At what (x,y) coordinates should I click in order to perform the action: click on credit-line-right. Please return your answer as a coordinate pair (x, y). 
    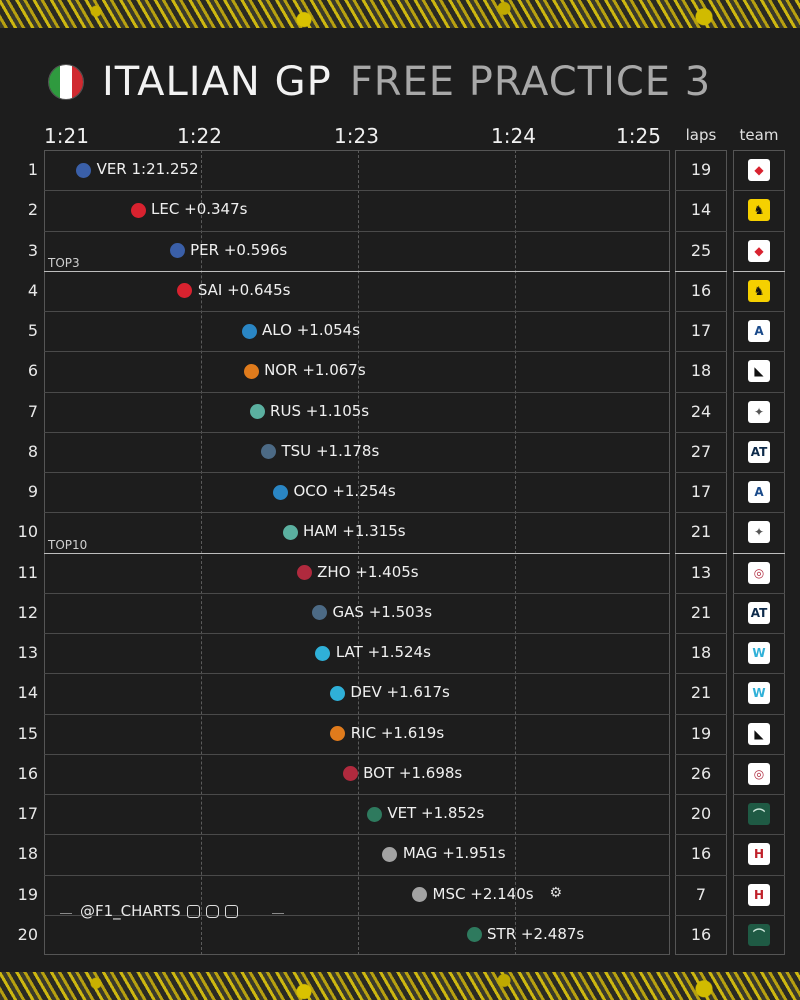
    Looking at the image, I should click on (278, 913).